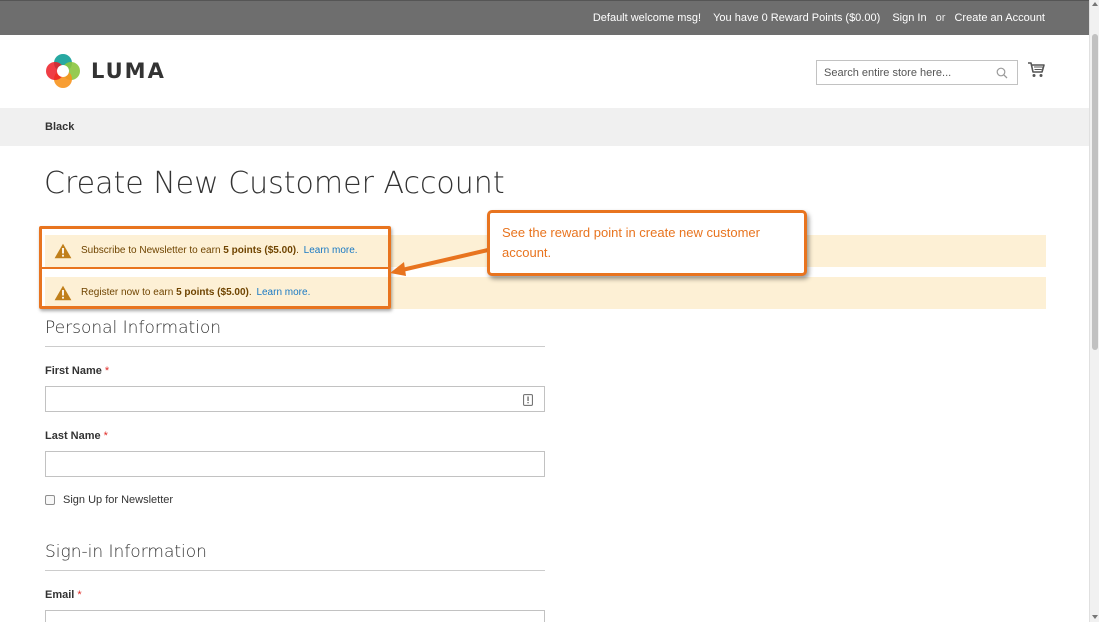  Describe the element at coordinates (281, 616) in the screenshot. I see `email-input` at that location.